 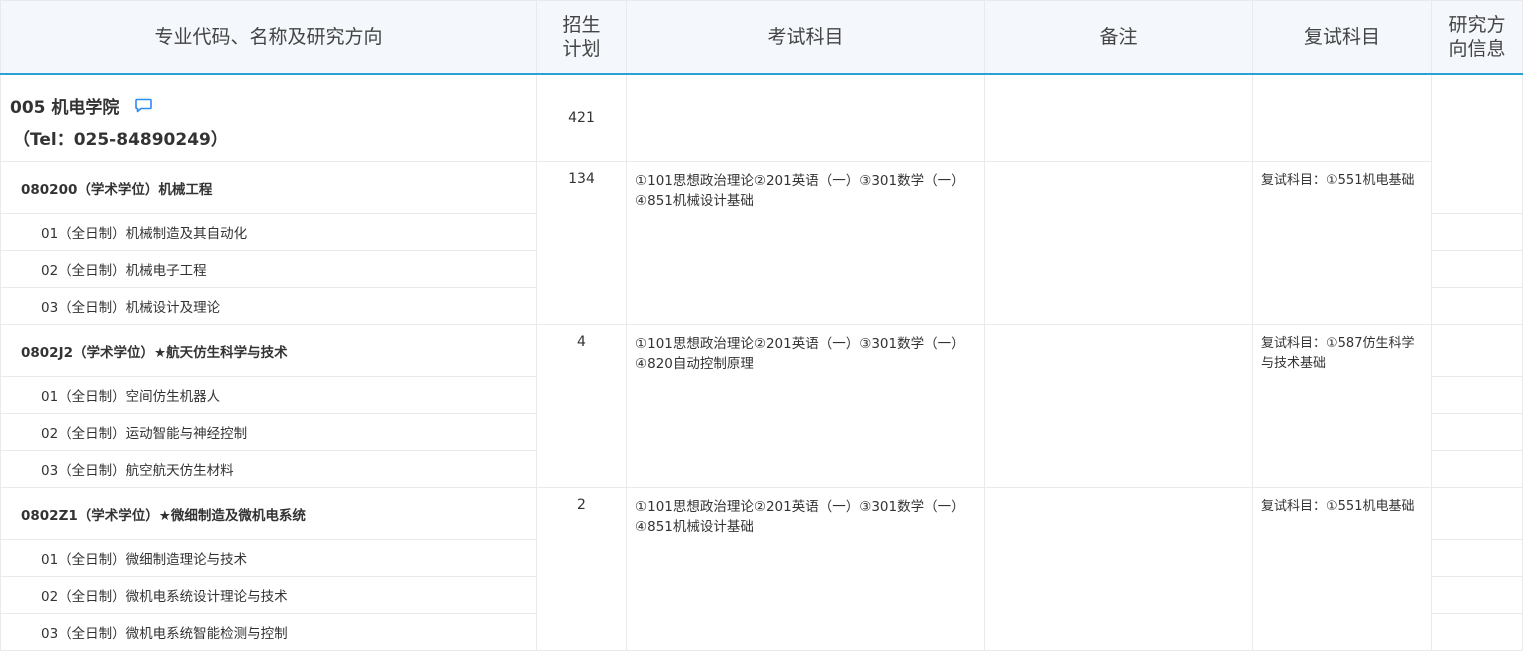 What do you see at coordinates (581, 37) in the screenshot?
I see `header-plan: 招生计划` at bounding box center [581, 37].